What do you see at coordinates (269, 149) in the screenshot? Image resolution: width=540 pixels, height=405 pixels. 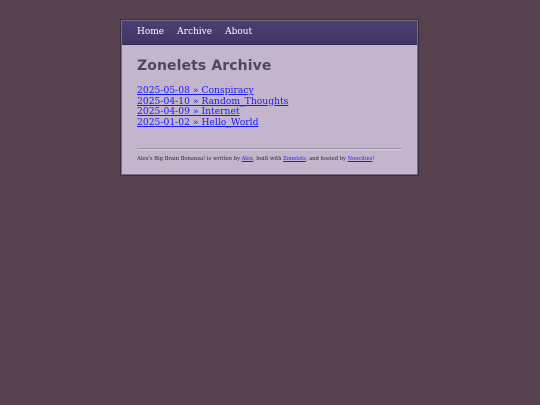 I see `footer-divider` at bounding box center [269, 149].